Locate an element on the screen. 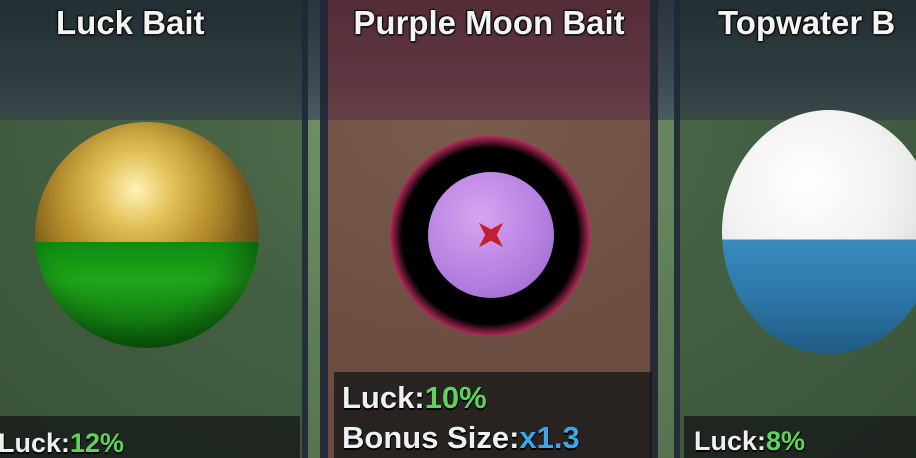 The width and height of the screenshot is (916, 458). moon-core is located at coordinates (491, 235).